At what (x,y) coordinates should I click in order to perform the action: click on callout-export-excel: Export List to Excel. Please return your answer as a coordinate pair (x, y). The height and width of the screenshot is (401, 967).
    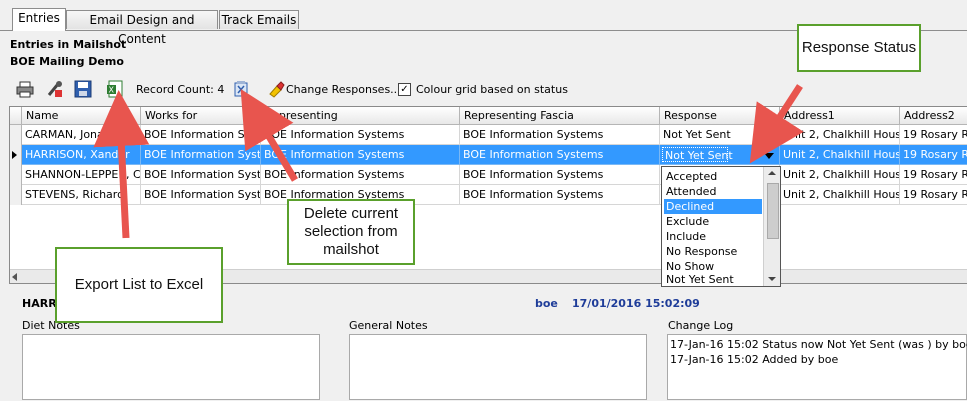
    Looking at the image, I should click on (139, 285).